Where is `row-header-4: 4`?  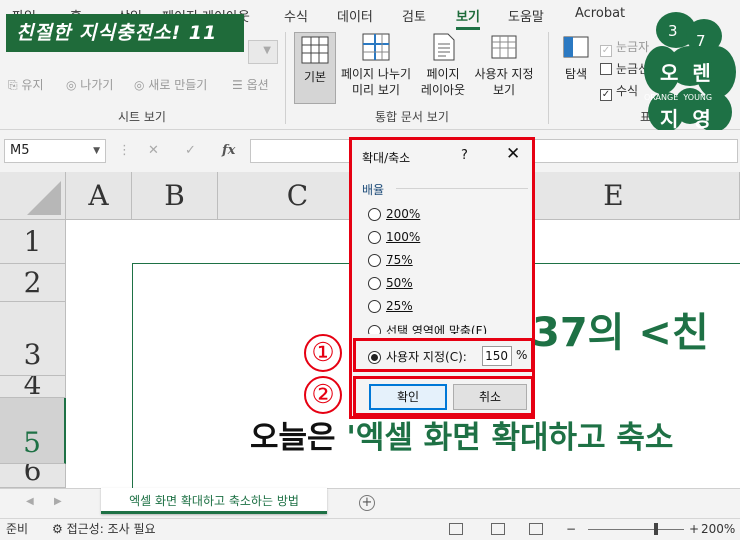 row-header-4: 4 is located at coordinates (33, 387).